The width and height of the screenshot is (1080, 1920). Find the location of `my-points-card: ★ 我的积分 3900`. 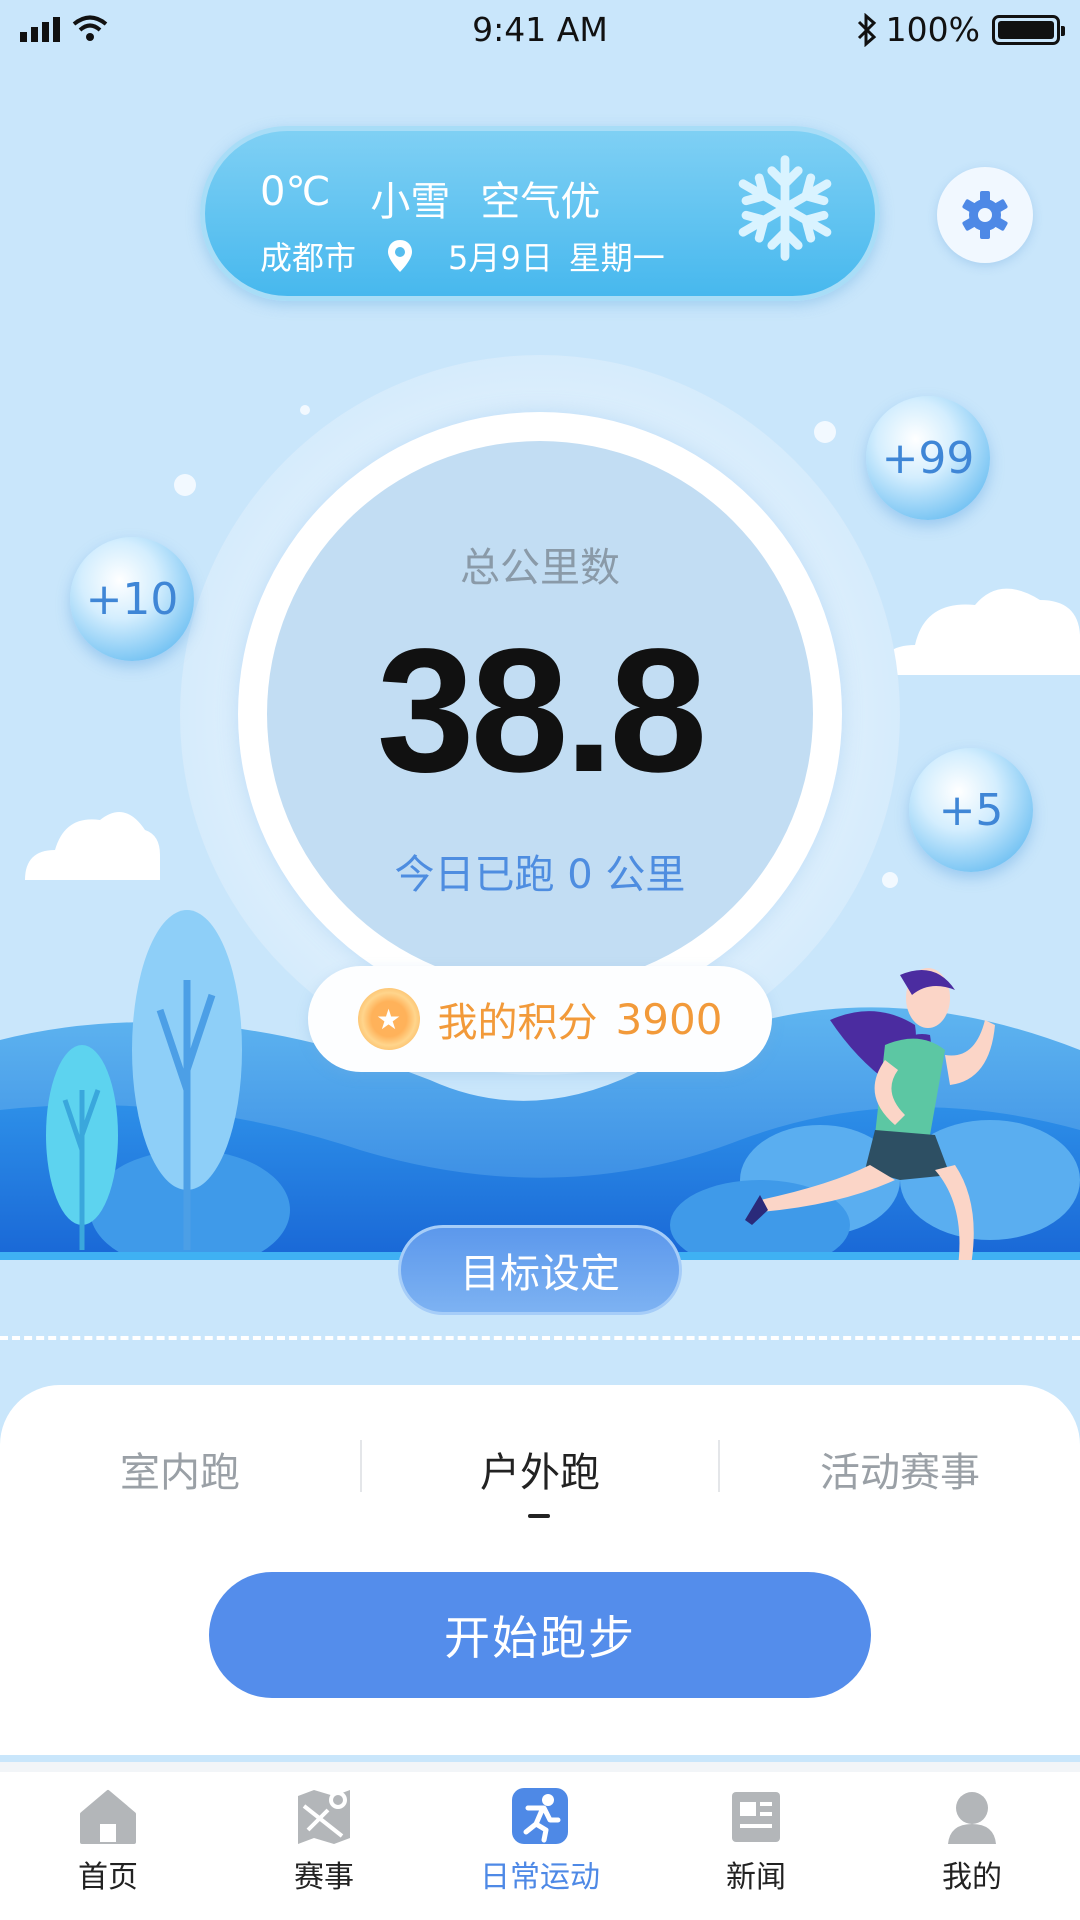

my-points-card: ★ 我的积分 3900 is located at coordinates (540, 1019).